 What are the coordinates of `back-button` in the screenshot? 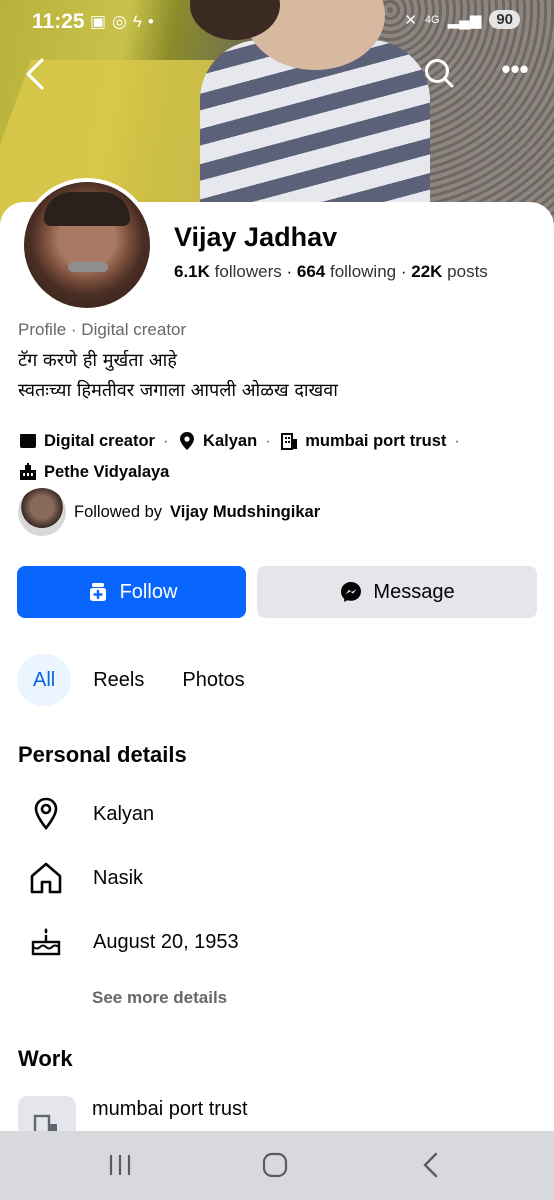 It's located at (35, 74).